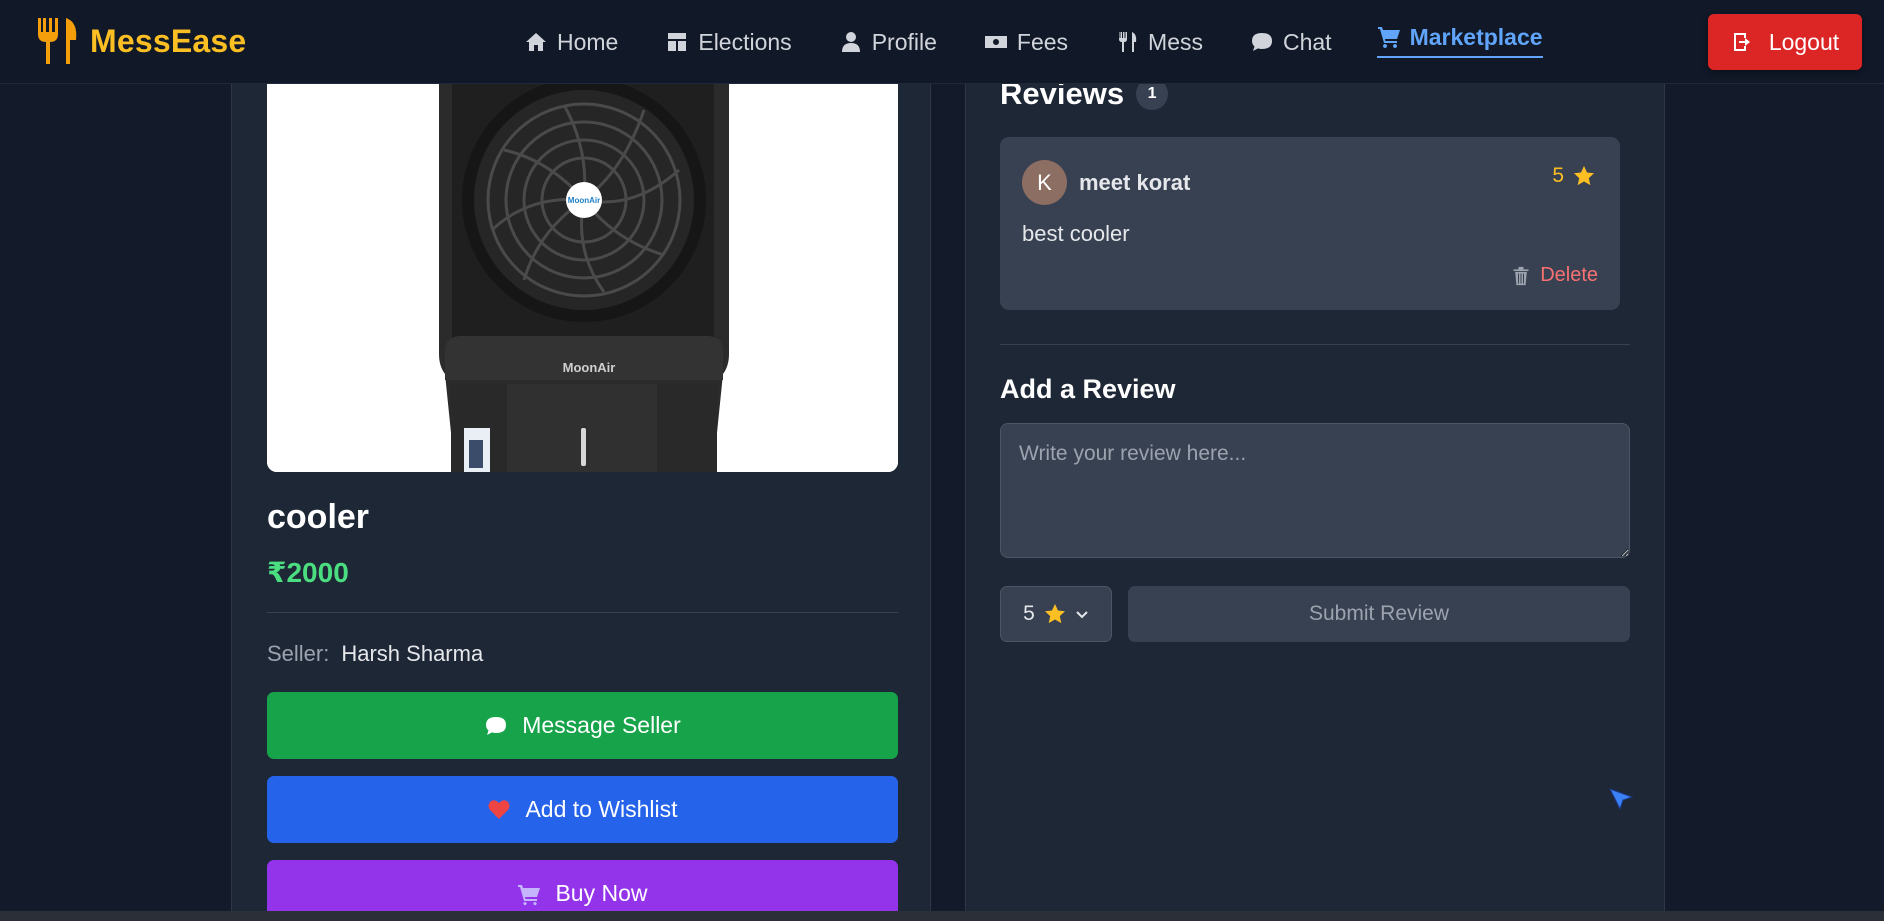  What do you see at coordinates (1175, 41) in the screenshot?
I see `nav-mess-label: Mess` at bounding box center [1175, 41].